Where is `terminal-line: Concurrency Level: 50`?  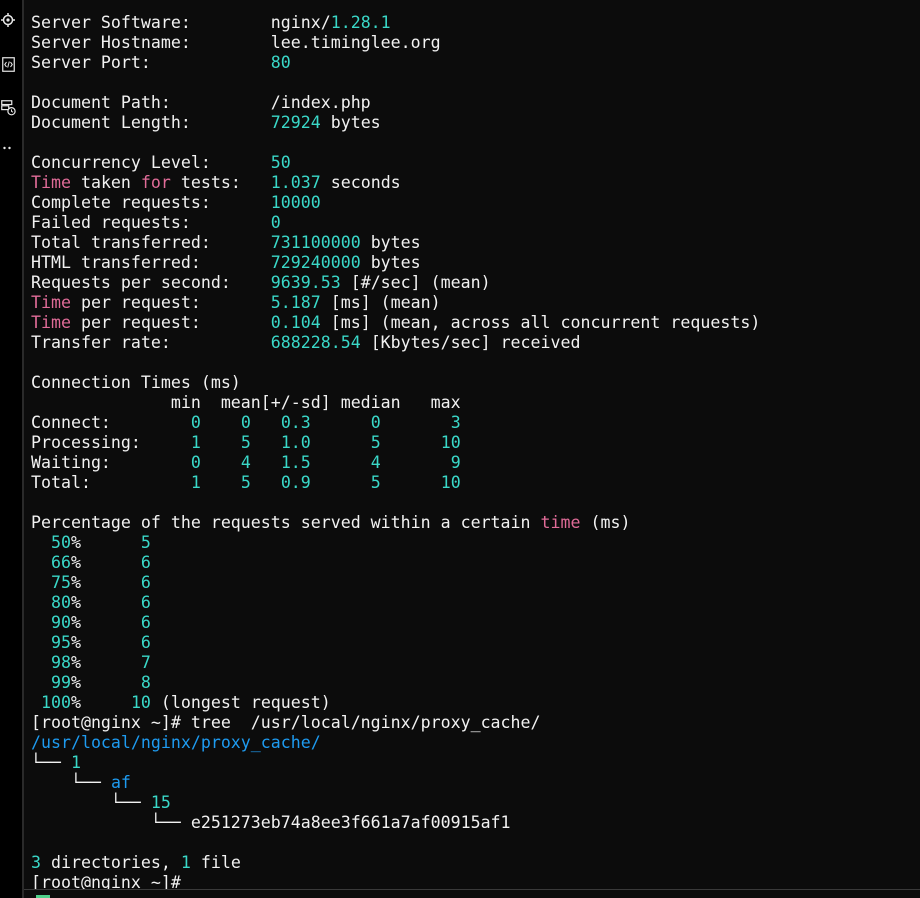 terminal-line: Concurrency Level: 50 is located at coordinates (395, 163).